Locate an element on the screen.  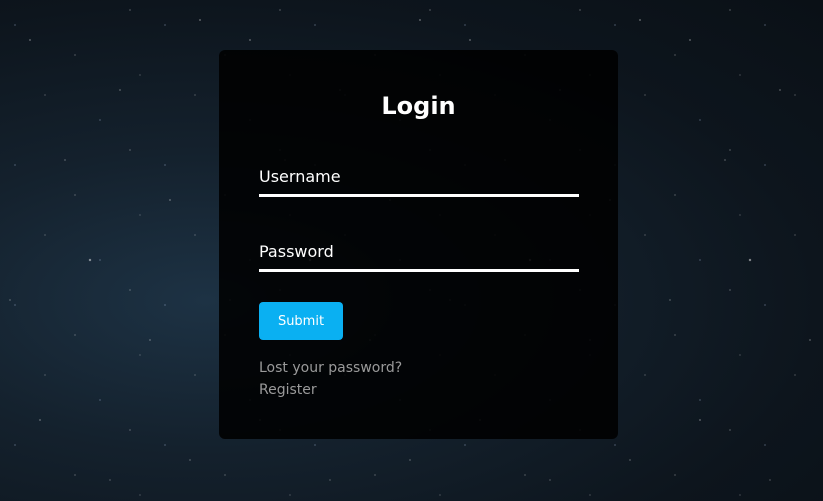
password-field is located at coordinates (419, 253).